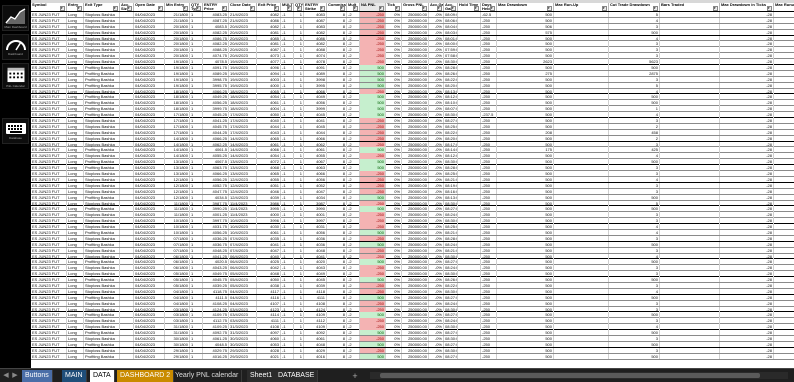 This screenshot has width=794, height=382. What do you see at coordinates (102, 356) in the screenshot?
I see `table-cell: Profiting Bashka` at bounding box center [102, 356].